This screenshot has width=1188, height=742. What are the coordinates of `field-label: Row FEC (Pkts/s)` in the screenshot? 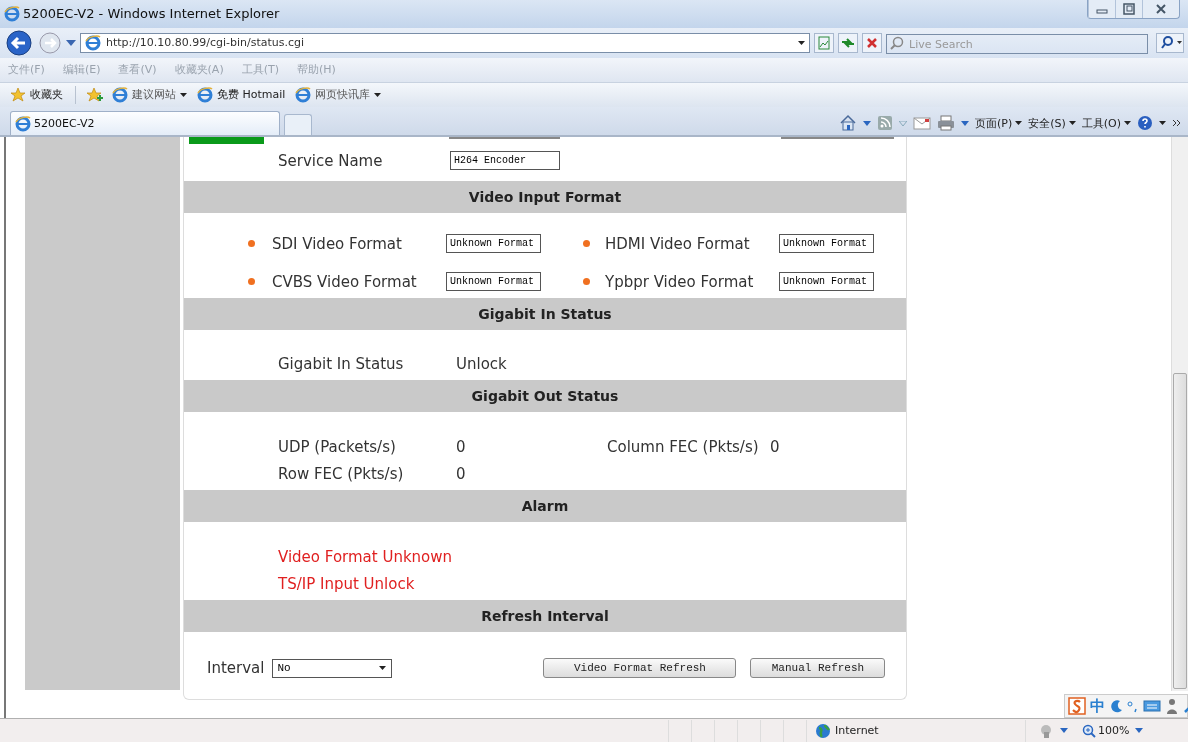 It's located at (341, 474).